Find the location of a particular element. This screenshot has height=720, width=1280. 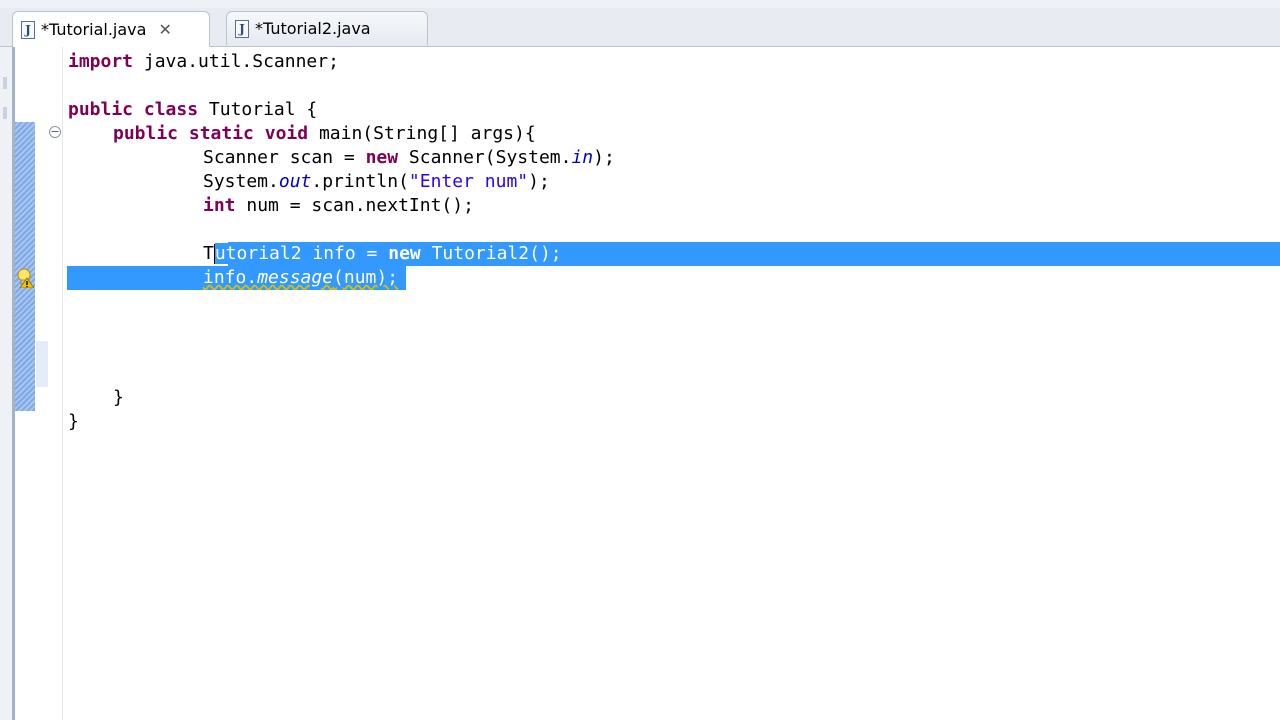

tab-label: *Tutorial2.java is located at coordinates (313, 28).